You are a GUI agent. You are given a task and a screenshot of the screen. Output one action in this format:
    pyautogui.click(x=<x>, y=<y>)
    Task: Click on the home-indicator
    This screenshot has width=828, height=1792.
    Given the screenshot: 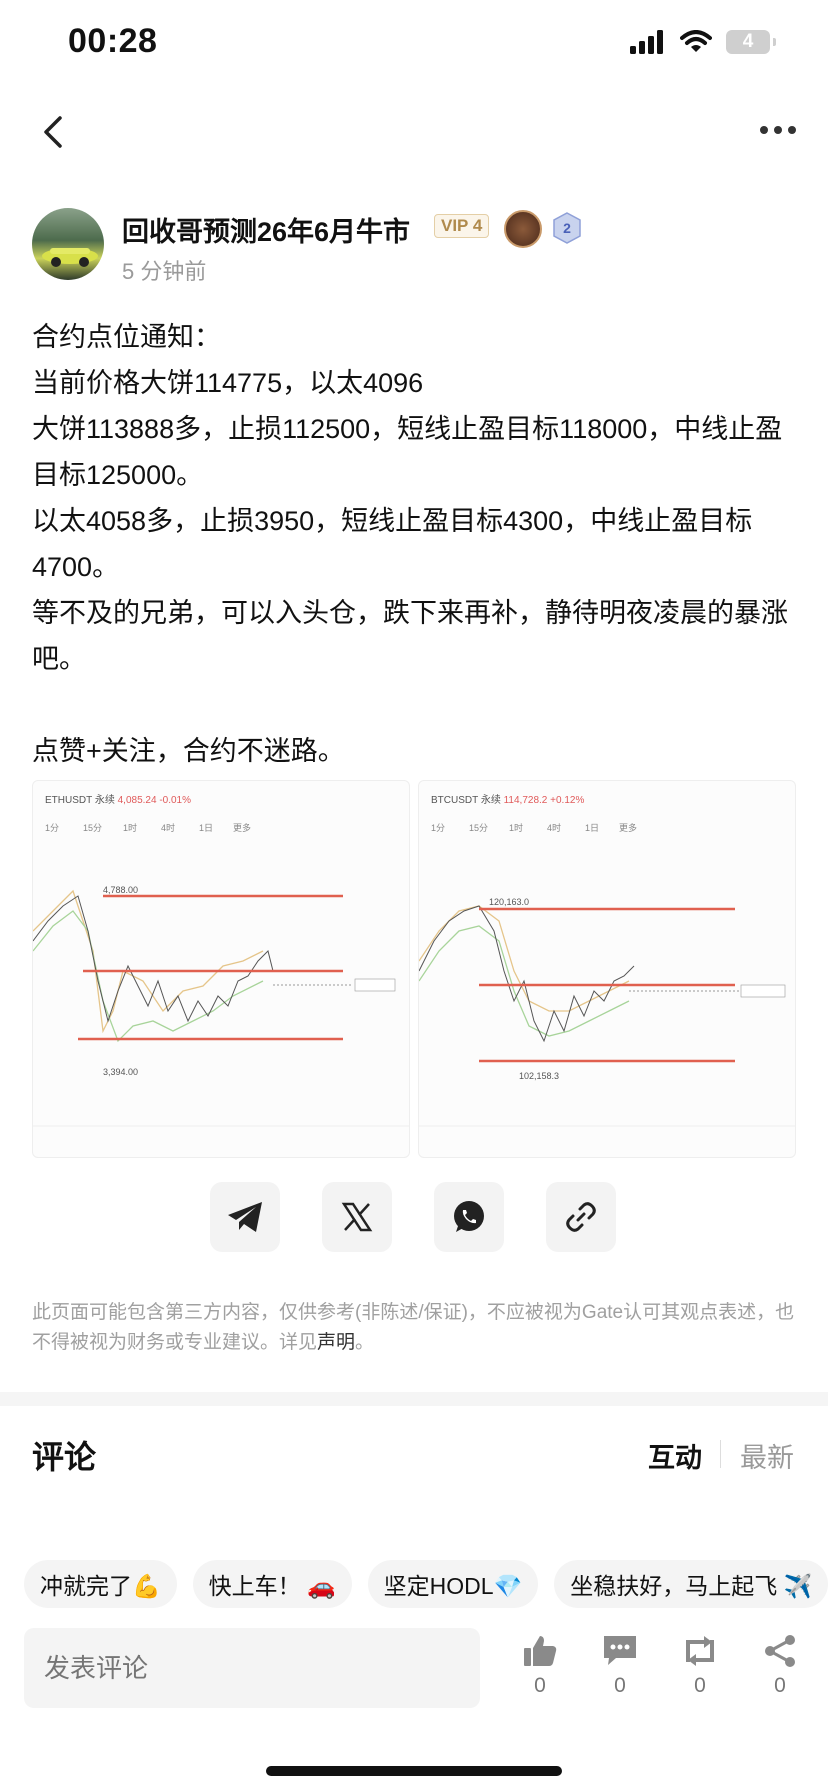 What is the action you would take?
    pyautogui.click(x=414, y=1771)
    